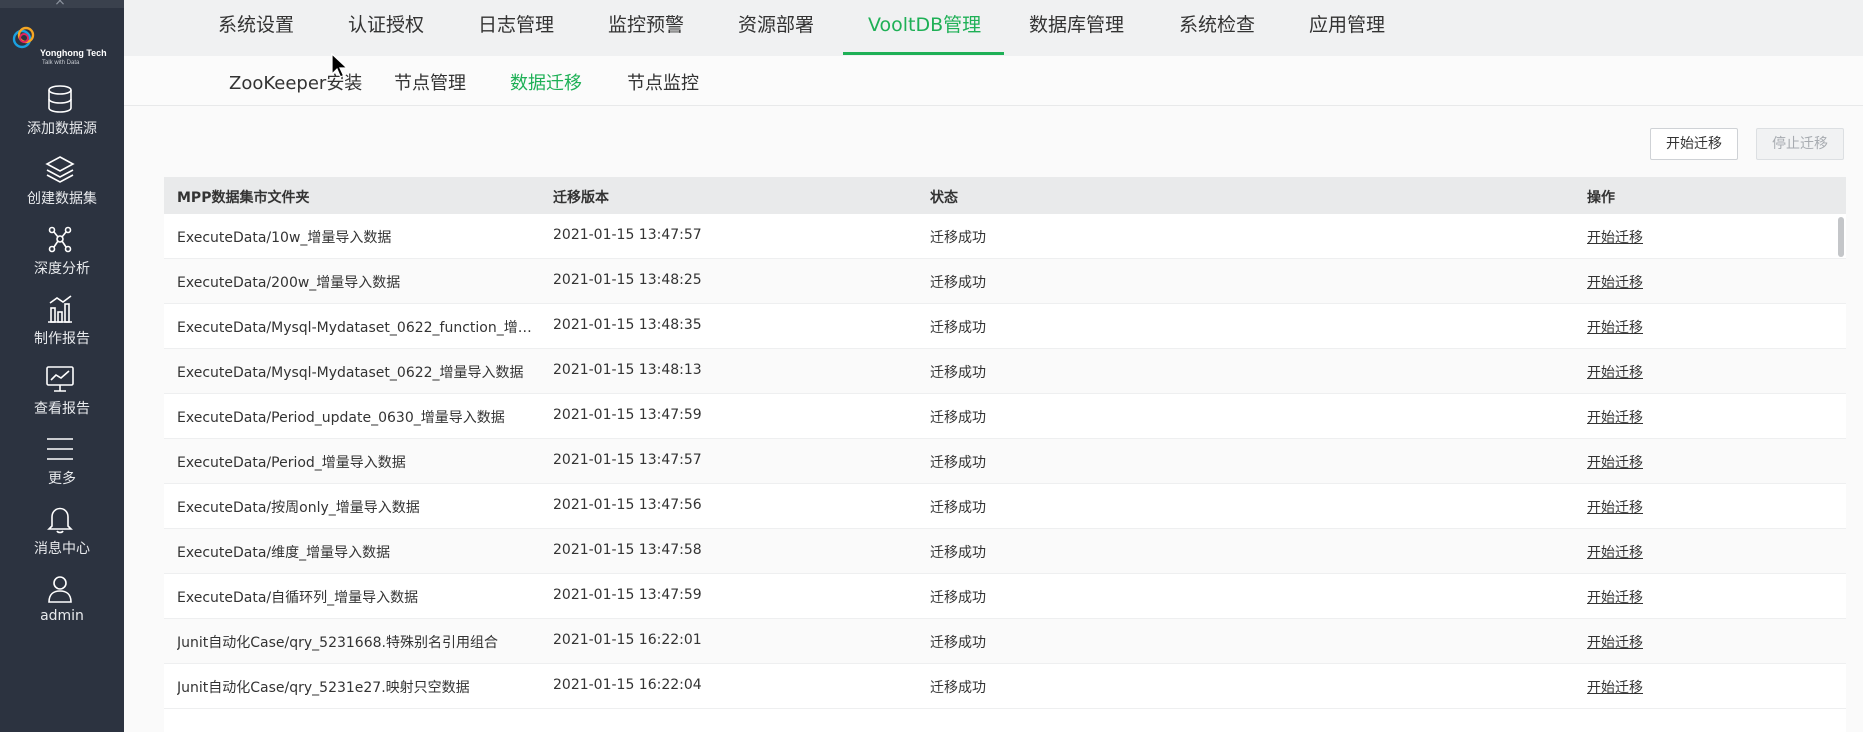  Describe the element at coordinates (62, 184) in the screenshot. I see `sidebar-item-create-dataset: 创建数据集` at that location.